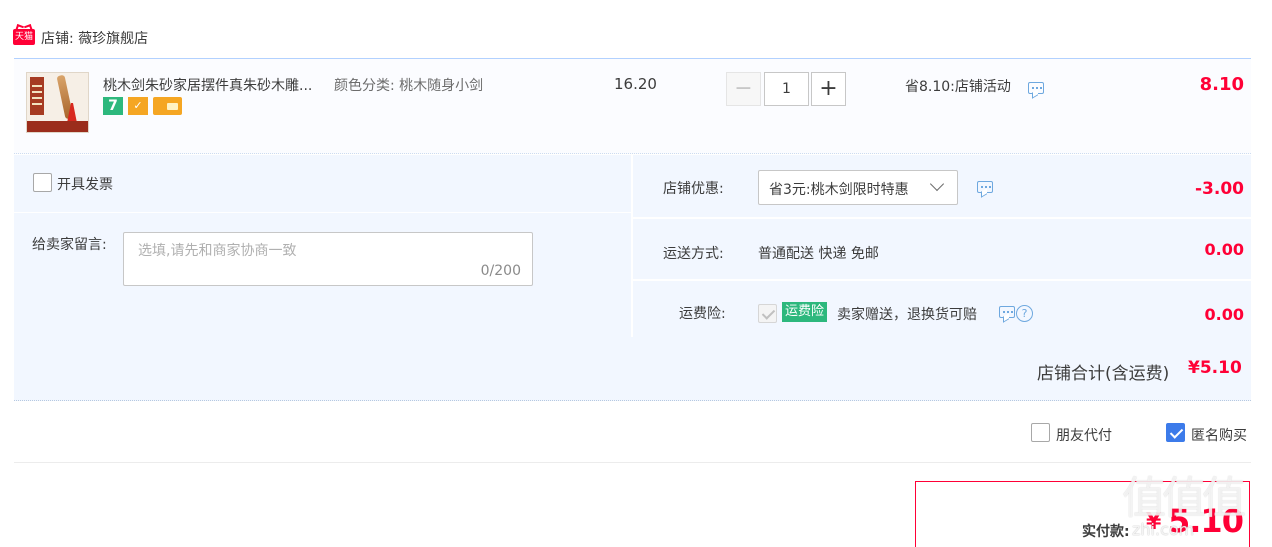 Image resolution: width=1272 pixels, height=547 pixels. What do you see at coordinates (1219, 189) in the screenshot?
I see `shop-discount-amount: -3.00` at bounding box center [1219, 189].